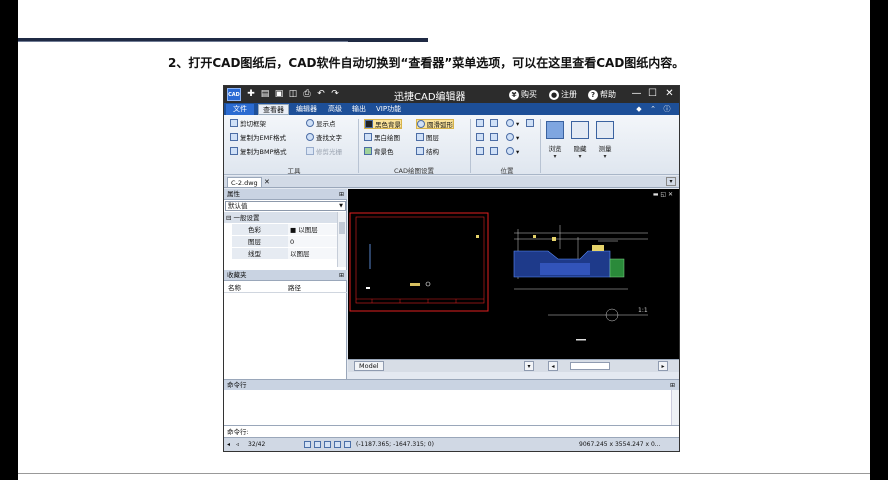 Image resolution: width=888 pixels, height=480 pixels. I want to click on layers-icon, so click(420, 137).